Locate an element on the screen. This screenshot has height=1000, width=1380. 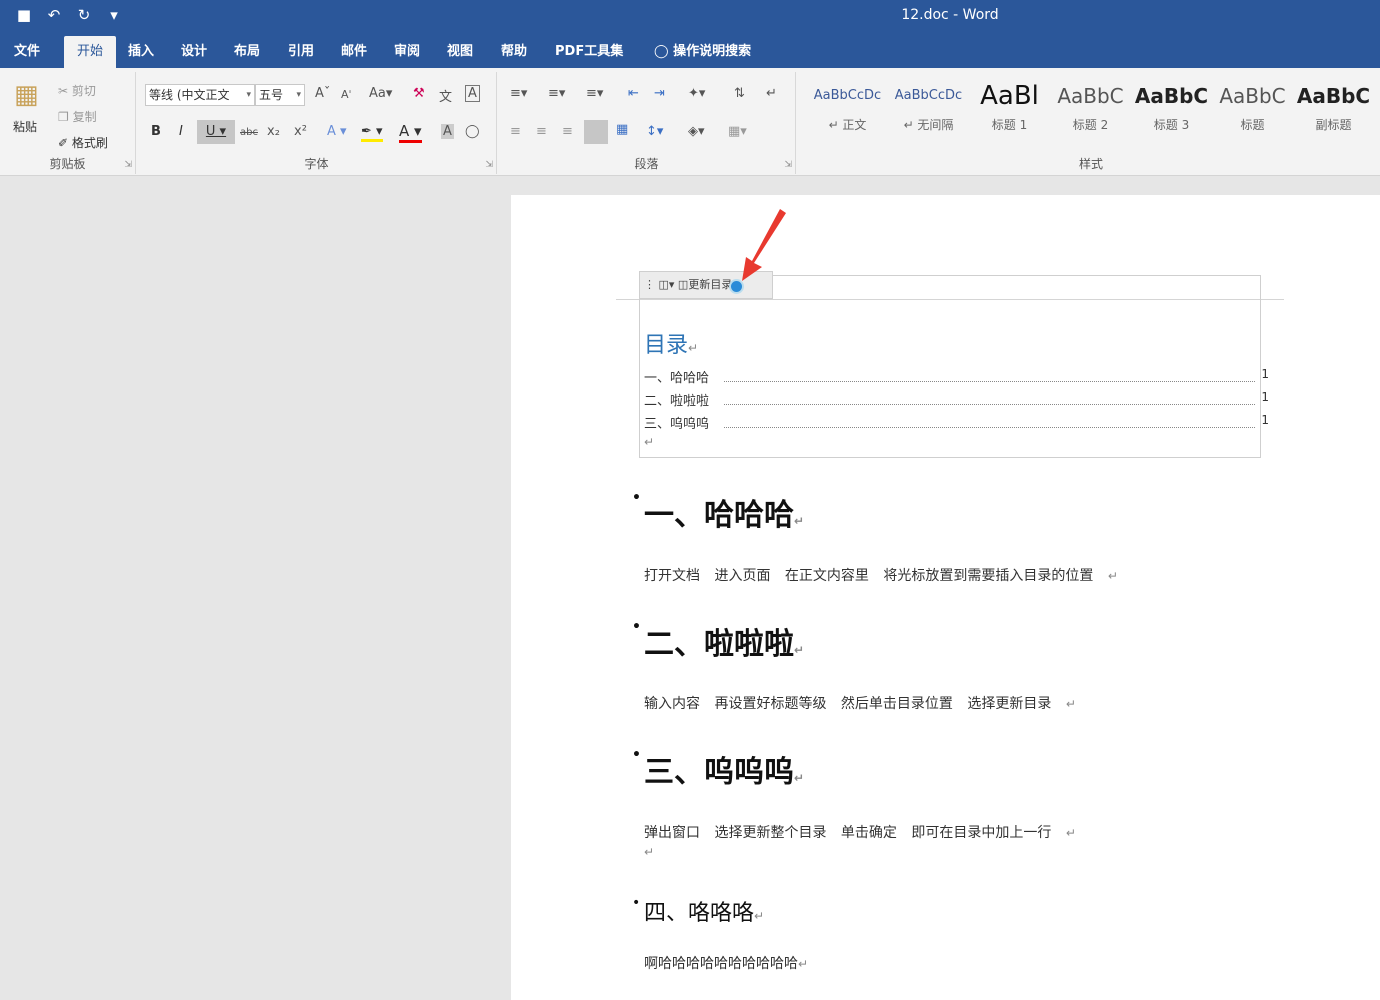
tab-view: 视图 is located at coordinates (460, 52).